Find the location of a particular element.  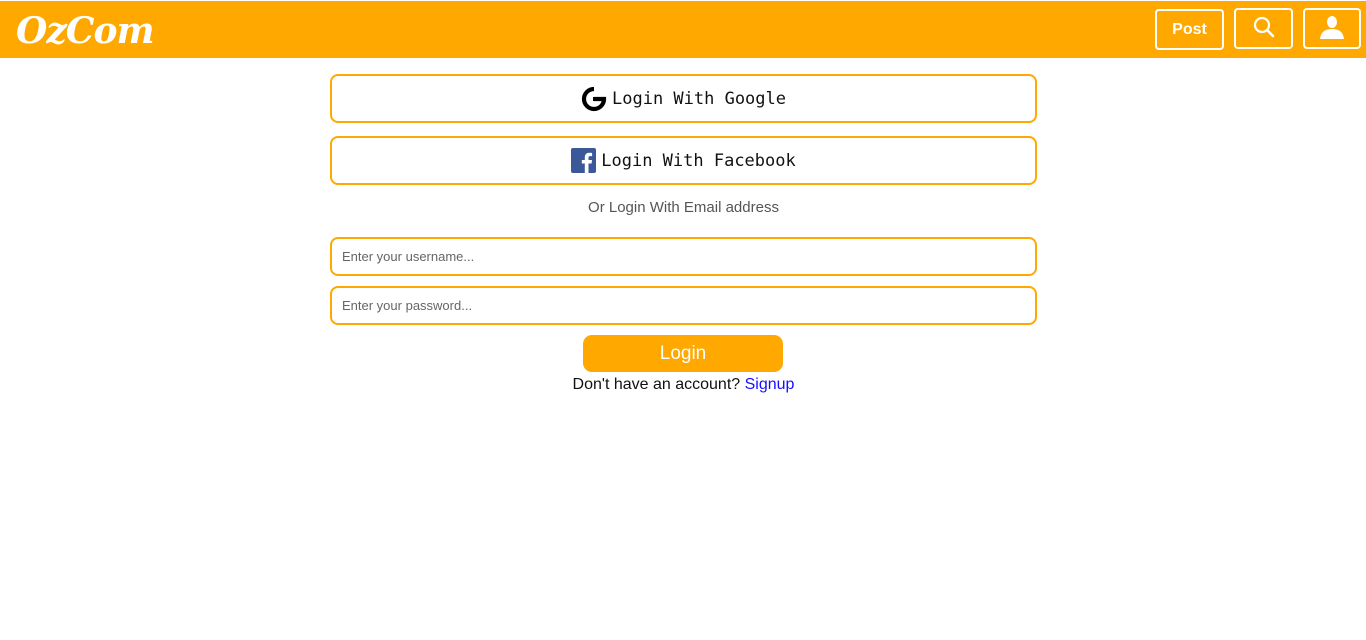

or-email-divider-text: Or Login With Email address is located at coordinates (683, 207).